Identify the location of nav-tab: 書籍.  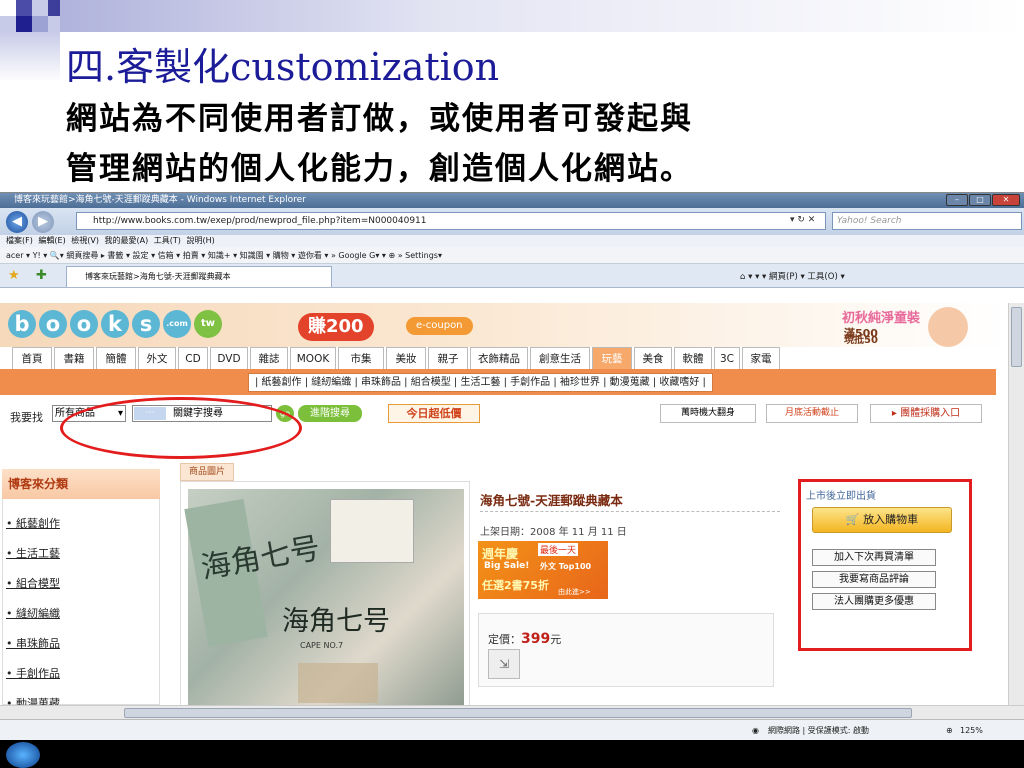
(74, 358).